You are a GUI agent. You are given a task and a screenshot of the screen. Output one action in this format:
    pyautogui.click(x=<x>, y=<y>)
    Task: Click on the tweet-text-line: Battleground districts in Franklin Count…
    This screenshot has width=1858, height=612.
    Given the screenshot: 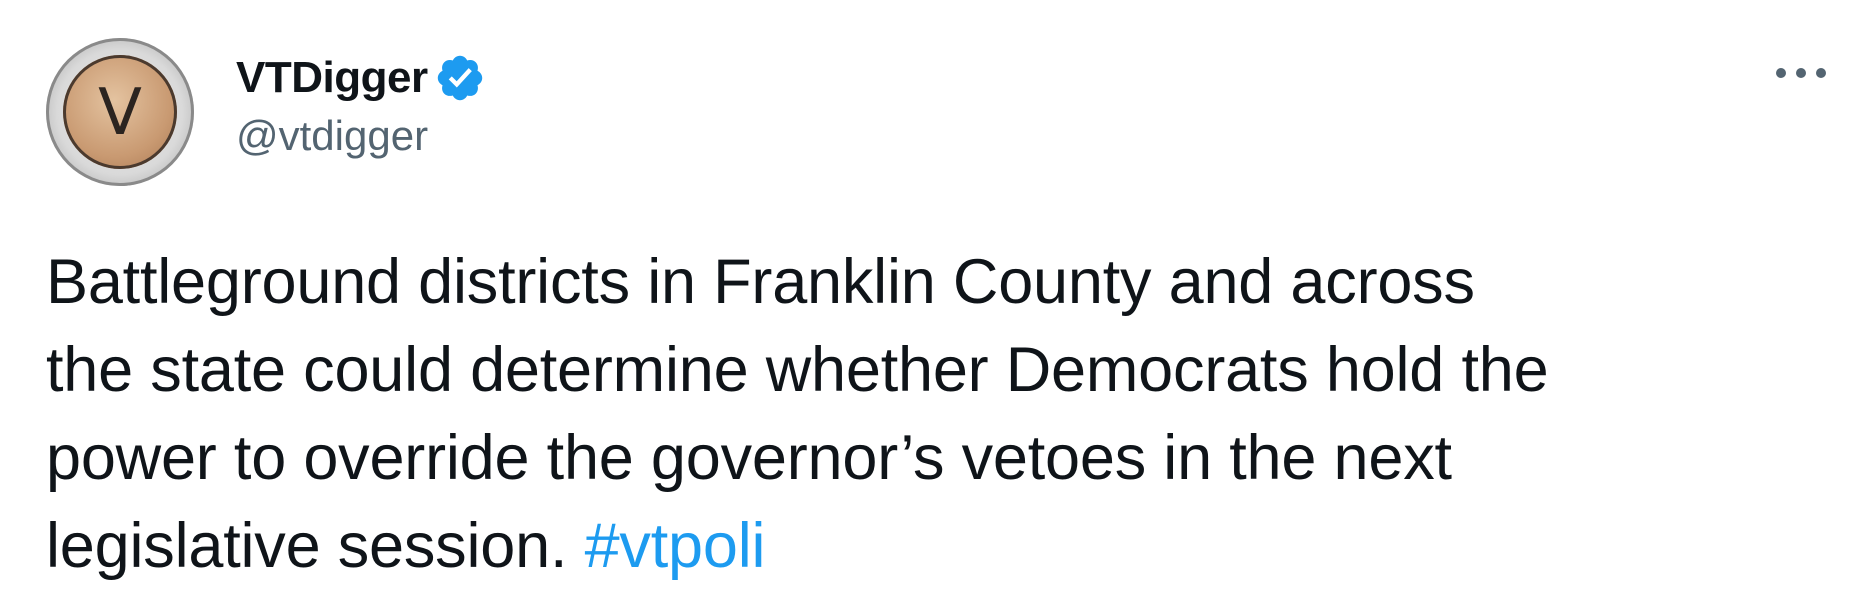 What is the action you would take?
    pyautogui.click(x=760, y=282)
    